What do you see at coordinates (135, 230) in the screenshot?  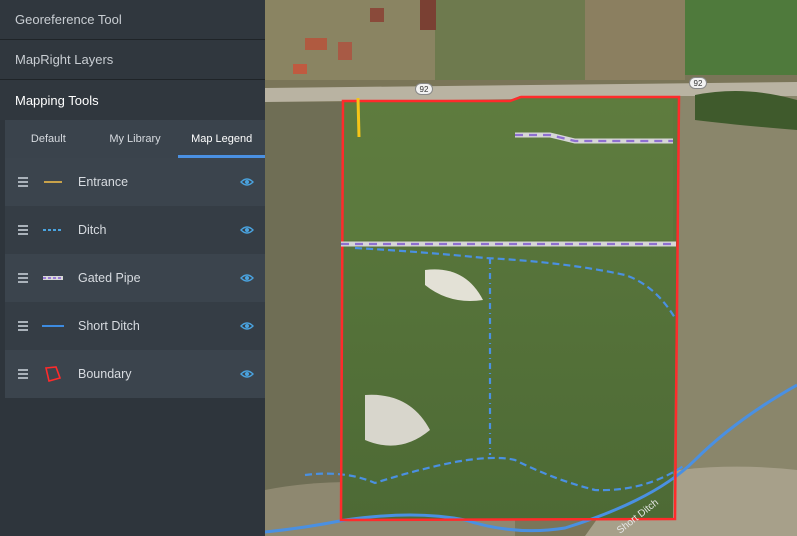 I see `legend-item-ditch: Ditch` at bounding box center [135, 230].